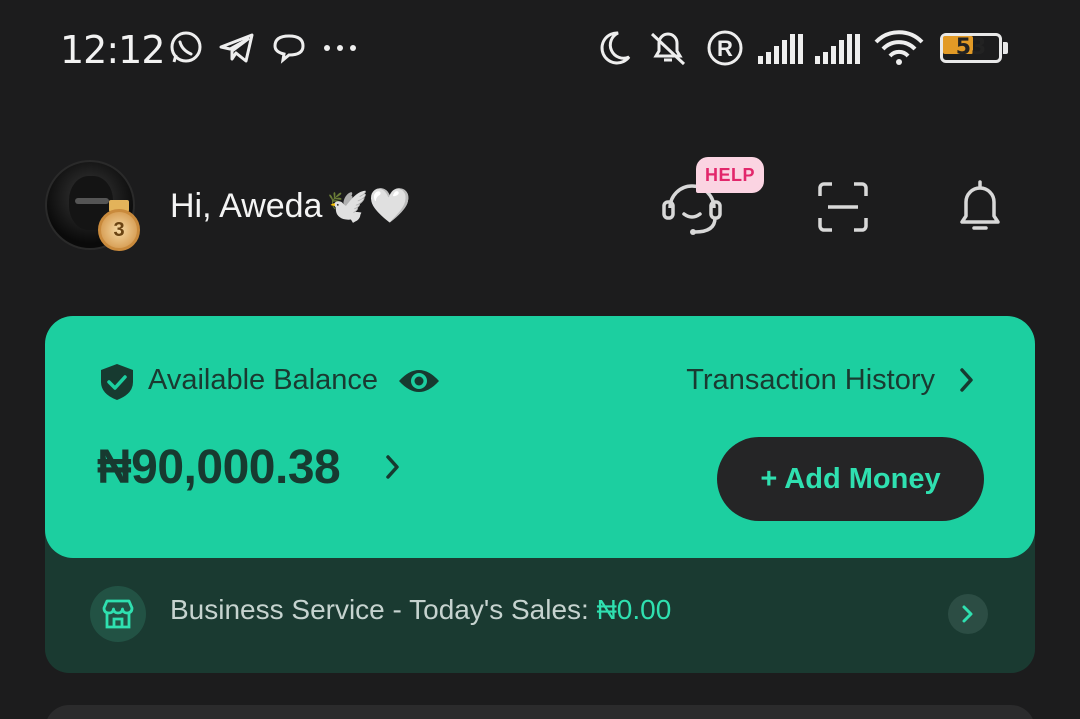  I want to click on medal-badge: 3, so click(119, 228).